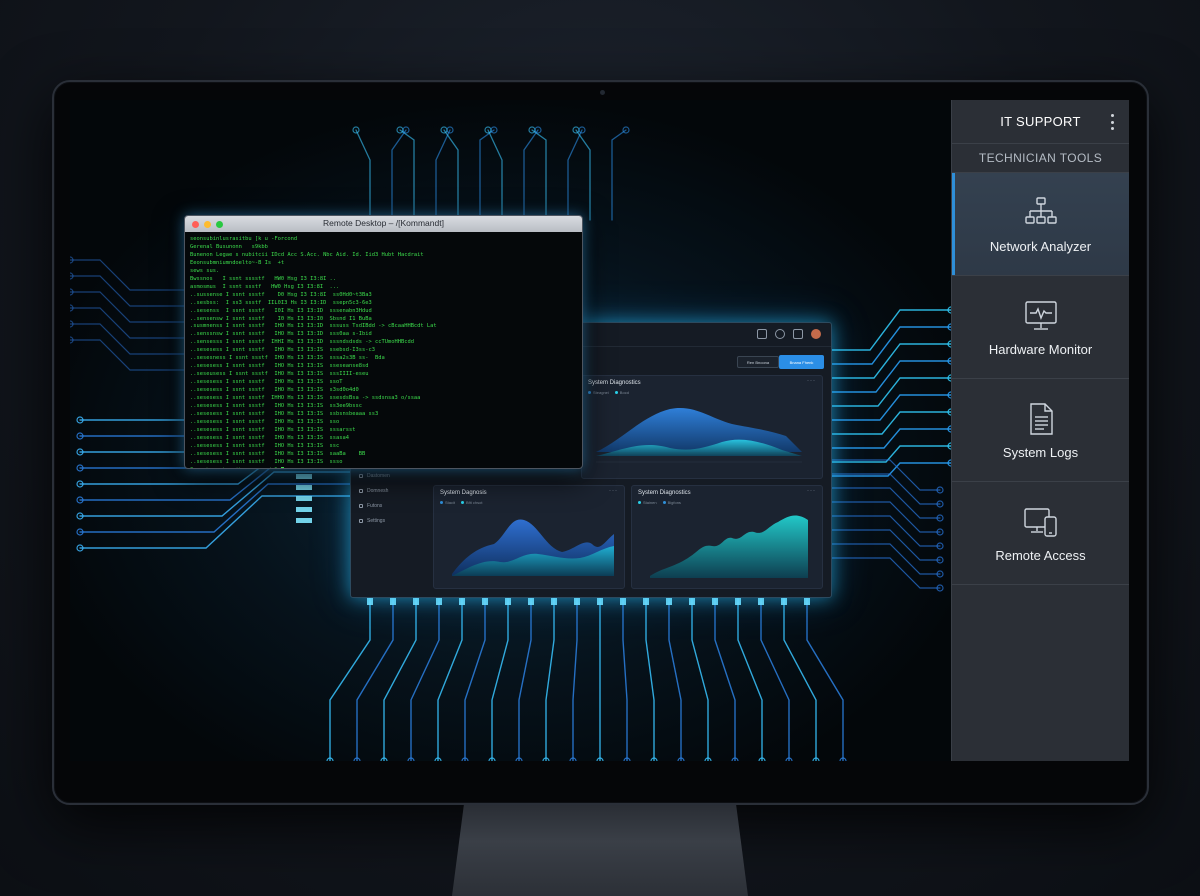  I want to click on bell-icon, so click(798, 334).